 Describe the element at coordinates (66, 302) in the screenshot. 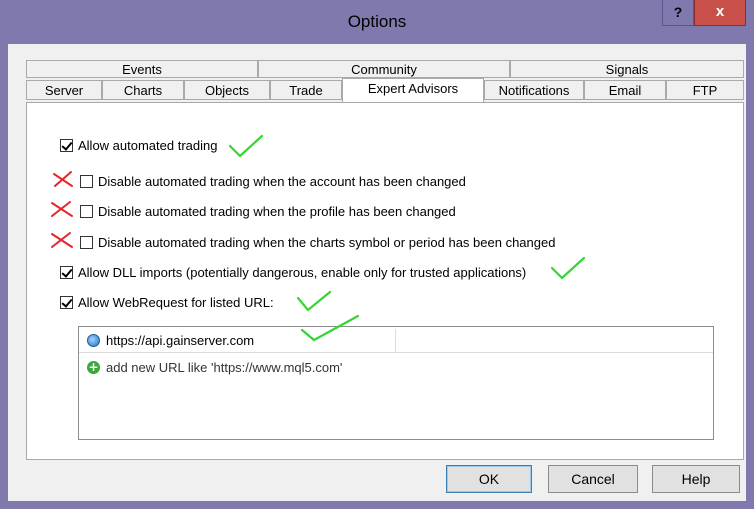

I see `checkbox-allow-webrequest` at that location.